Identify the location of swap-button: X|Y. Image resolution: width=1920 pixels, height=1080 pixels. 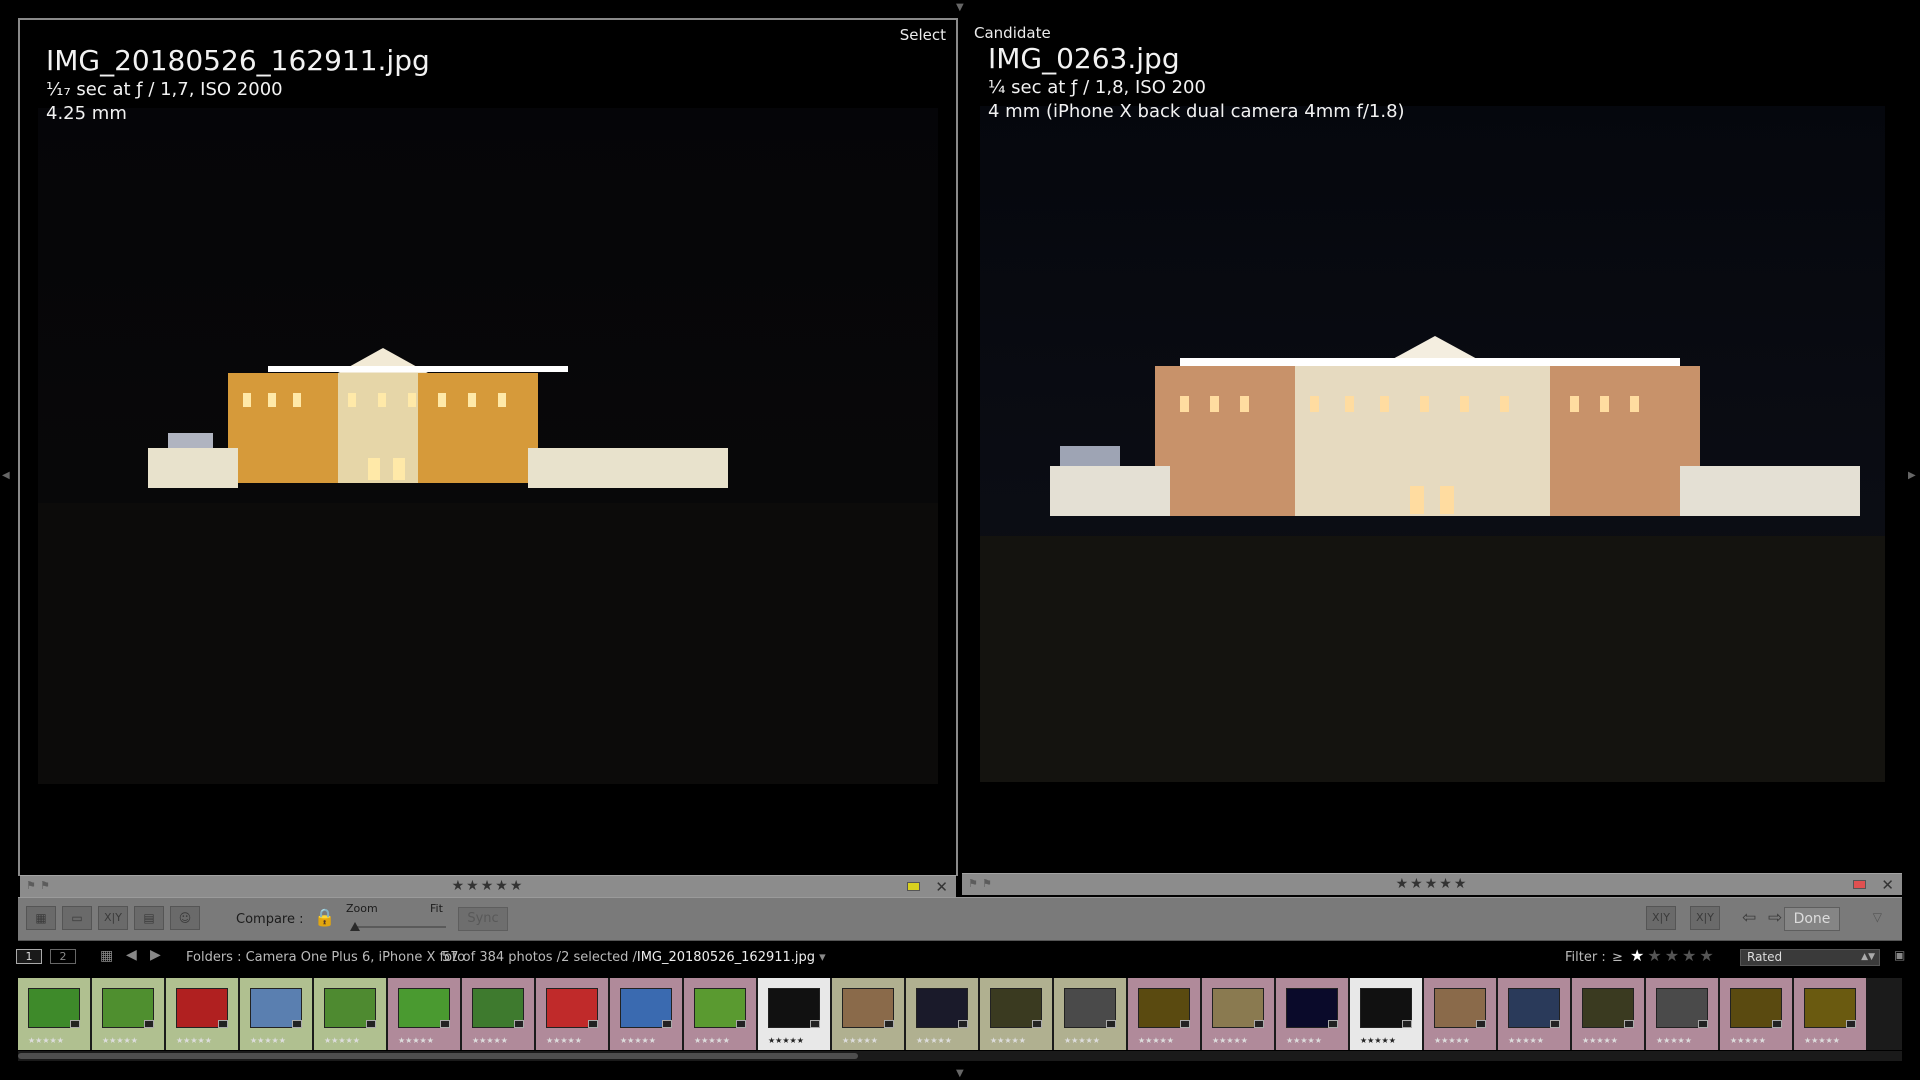
(1661, 918).